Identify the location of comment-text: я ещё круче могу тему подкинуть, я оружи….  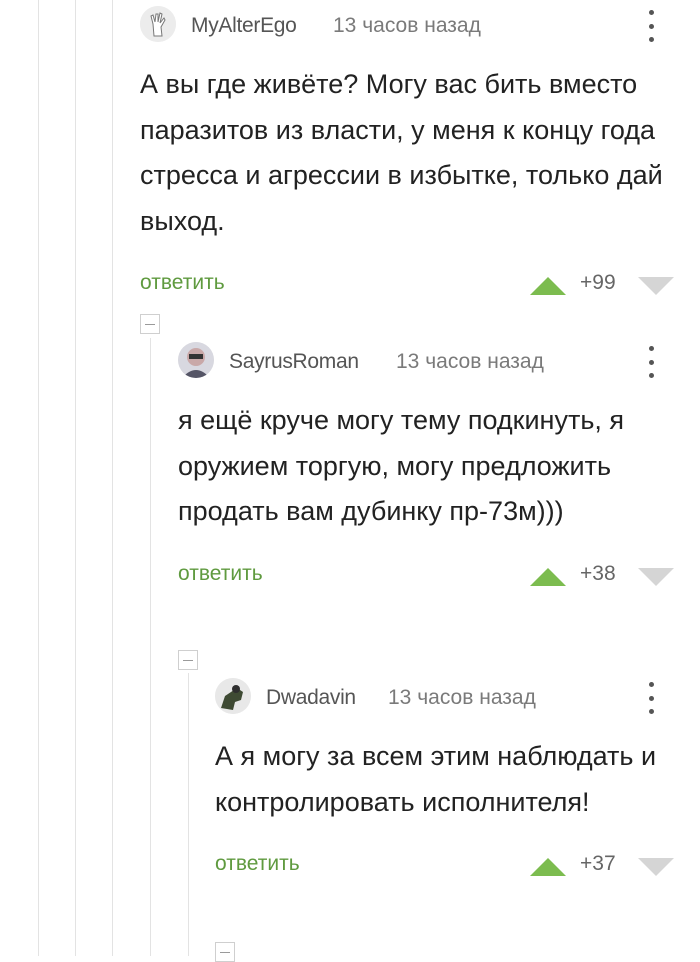
(401, 465).